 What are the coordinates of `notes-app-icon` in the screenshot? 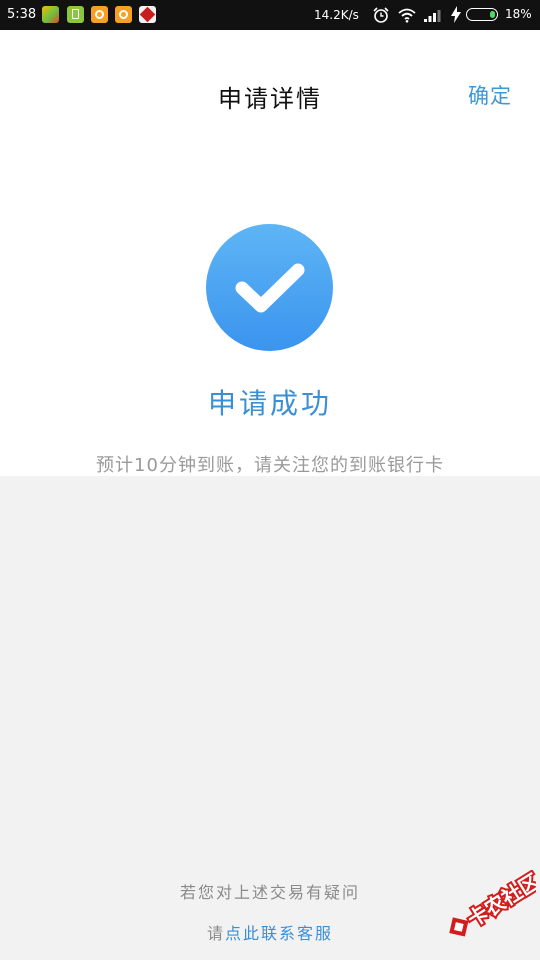 It's located at (75, 14).